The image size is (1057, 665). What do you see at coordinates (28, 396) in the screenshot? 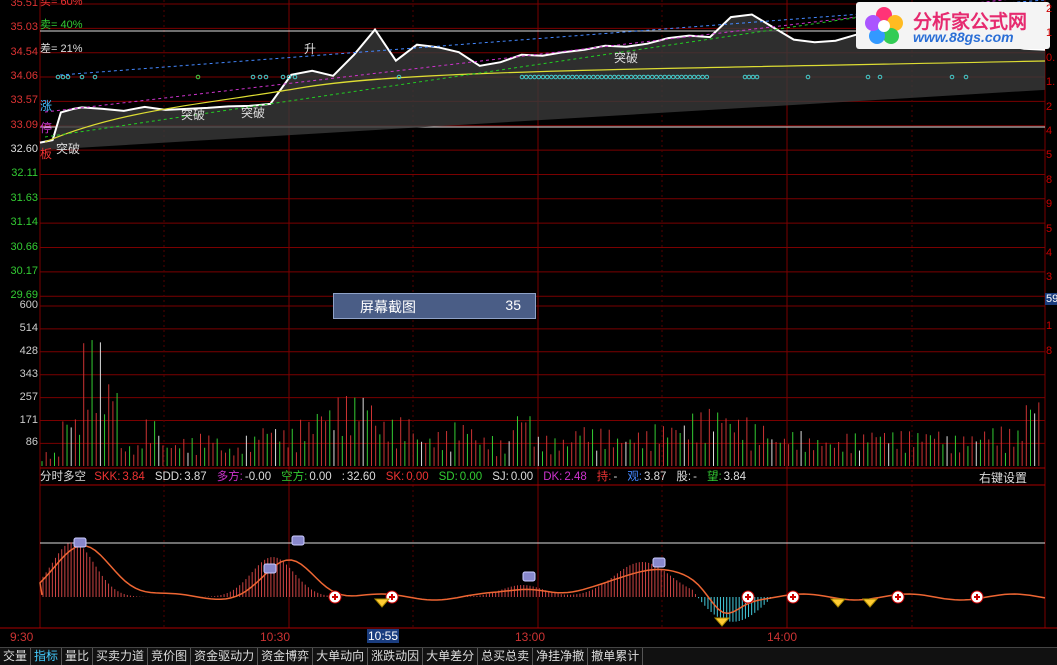
I see `volume-tick-label: 257` at bounding box center [28, 396].